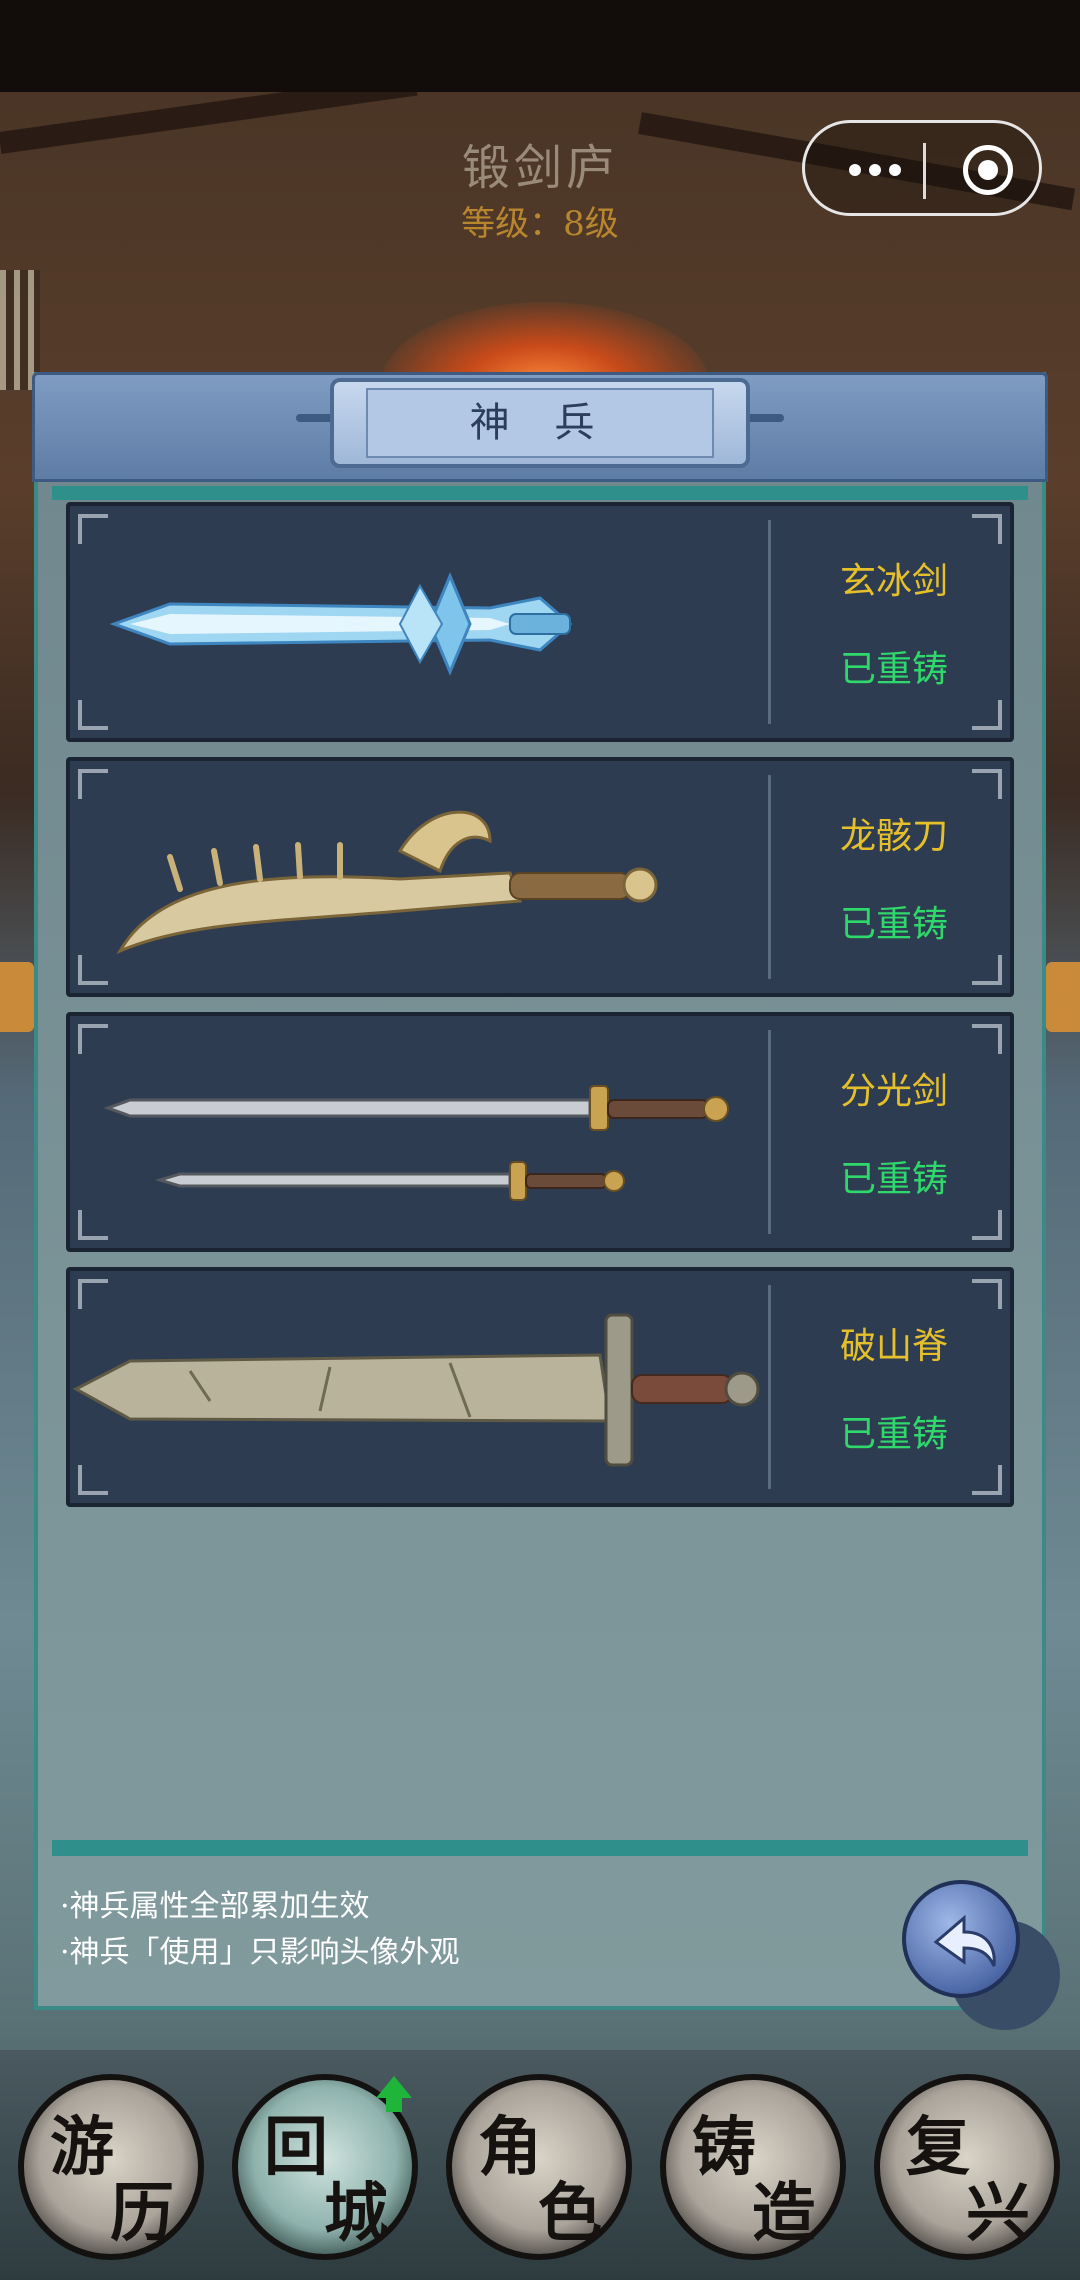 The image size is (1080, 2280). Describe the element at coordinates (460, 1930) in the screenshot. I see `info-notes: ·神兵属性全部累加生效 ·神兵「使用」只影响头像外观` at that location.